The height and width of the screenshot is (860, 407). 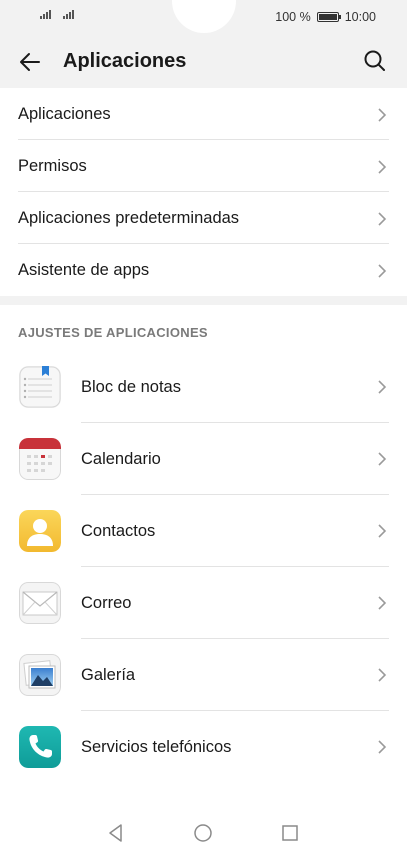 I want to click on status-time: 10:00, so click(x=360, y=17).